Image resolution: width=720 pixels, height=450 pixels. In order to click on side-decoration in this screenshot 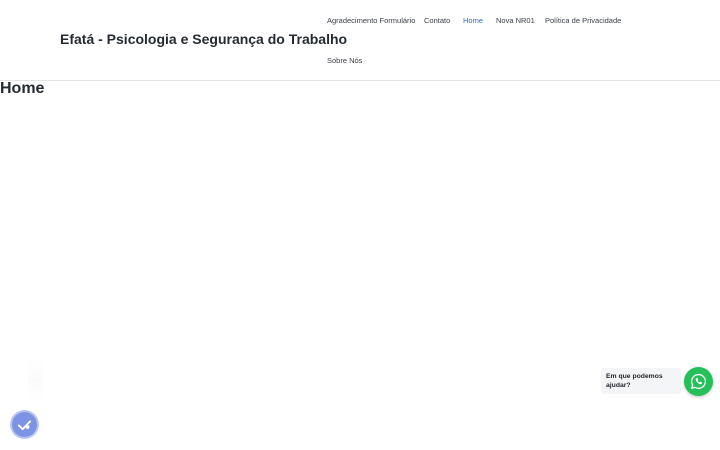, I will do `click(35, 380)`.